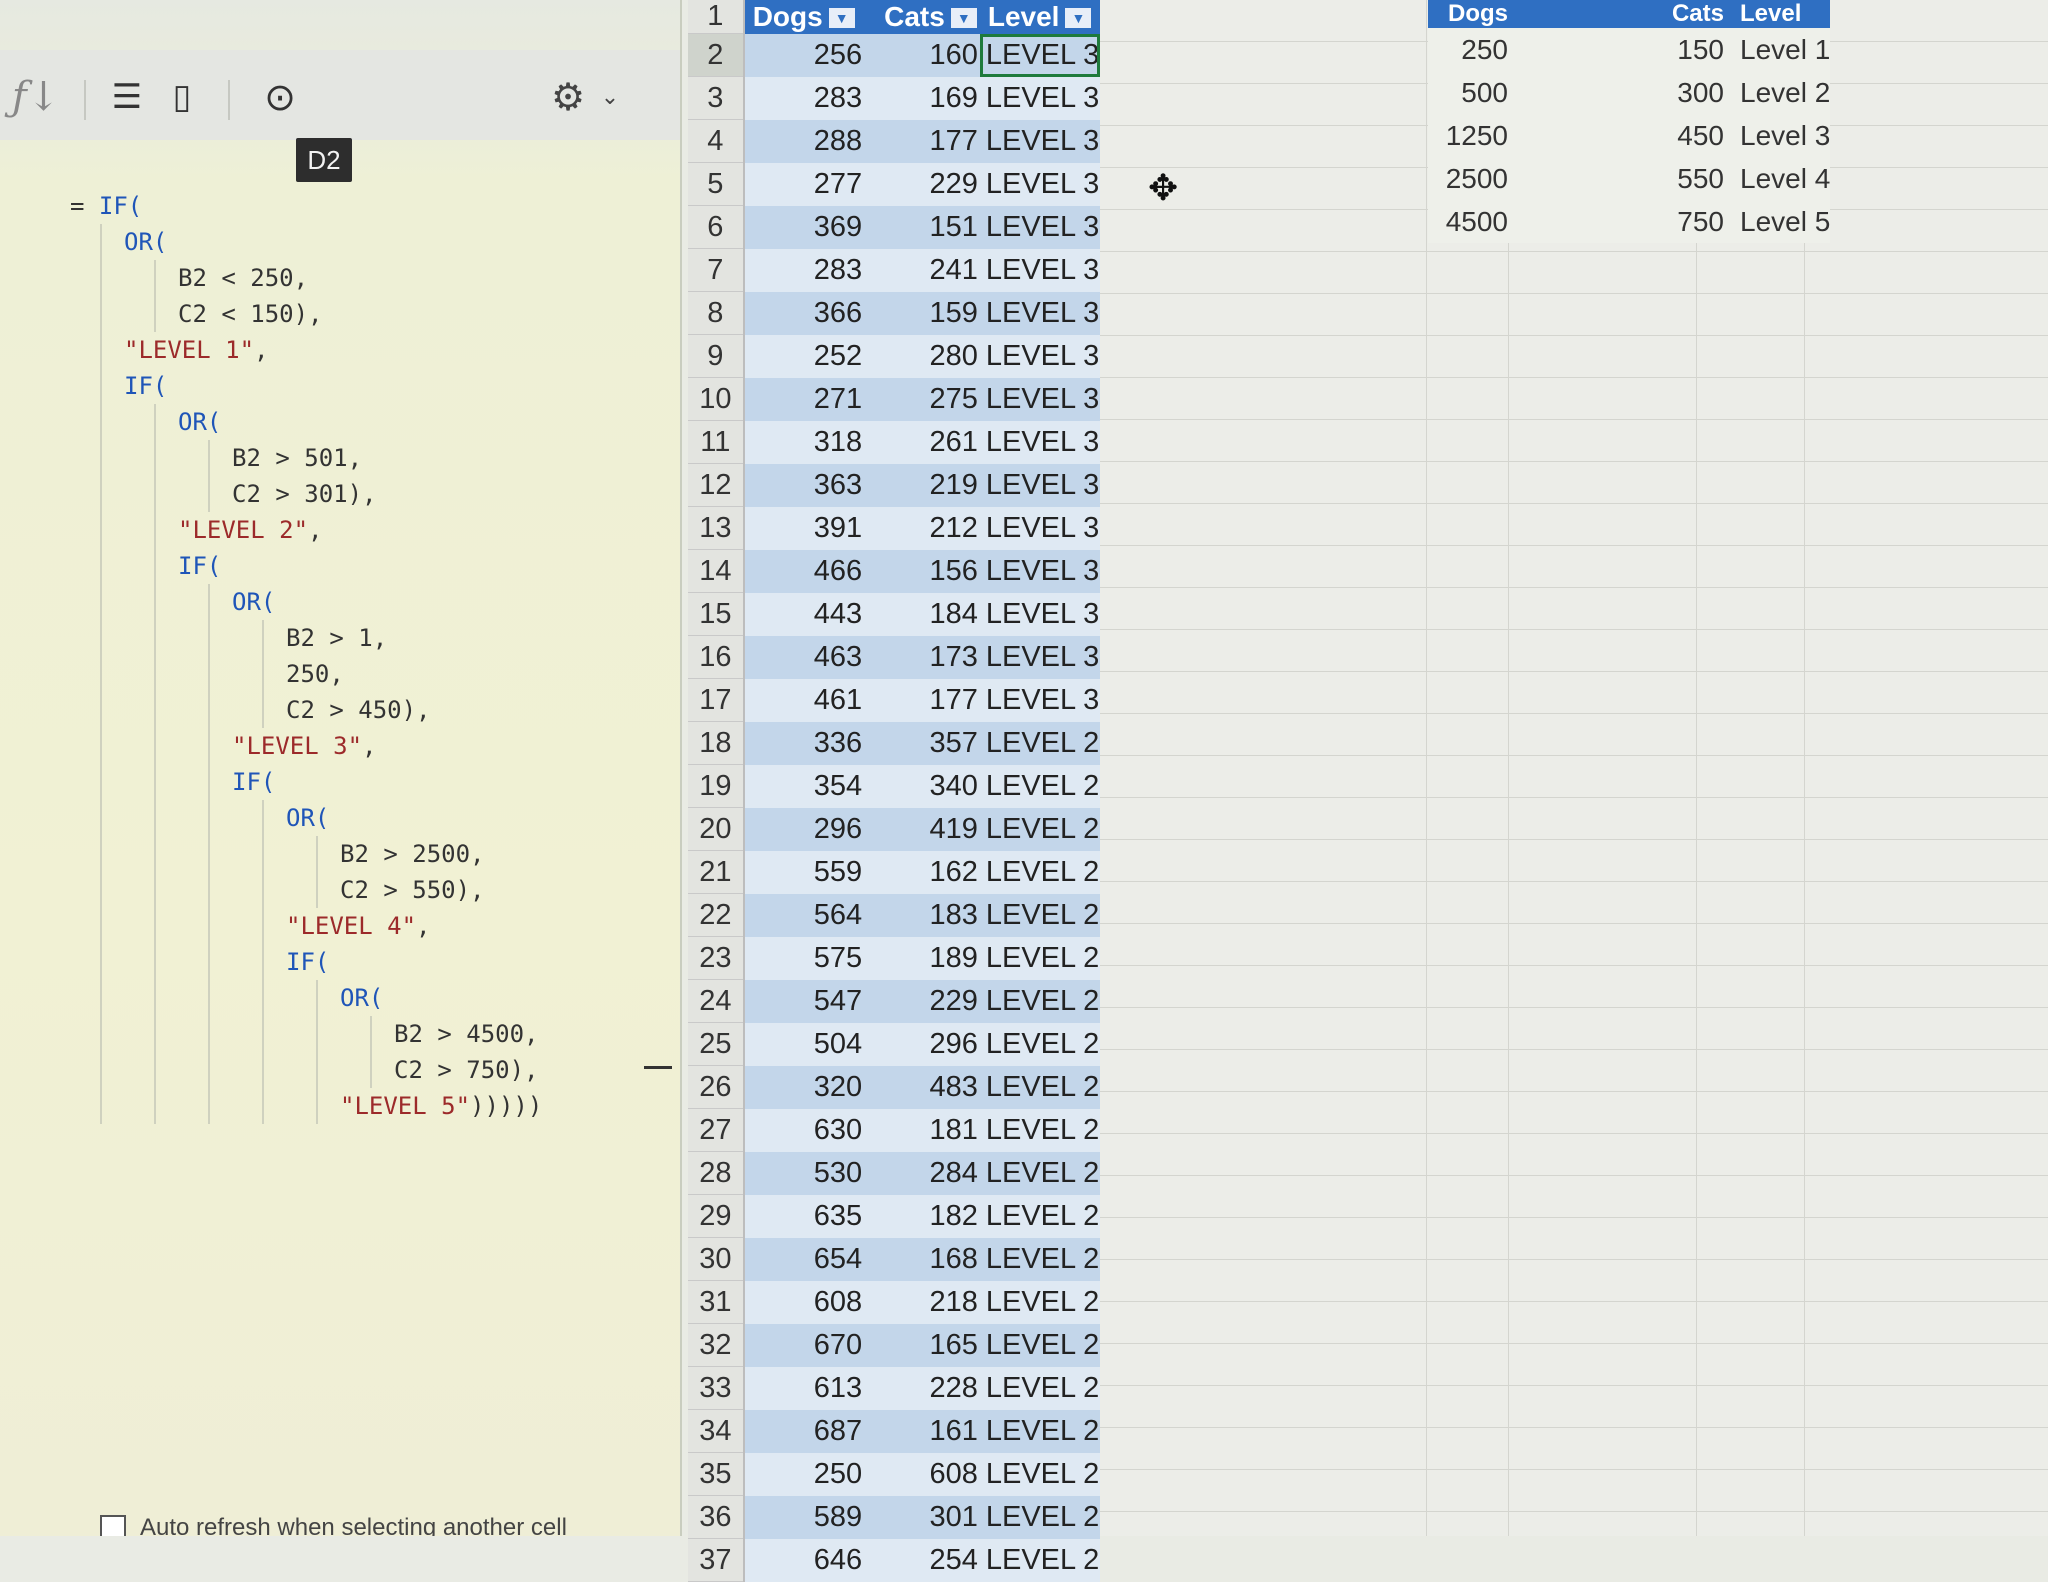 Image resolution: width=2048 pixels, height=1582 pixels. Describe the element at coordinates (280, 97) in the screenshot. I see `focus-icon: ⊙` at that location.